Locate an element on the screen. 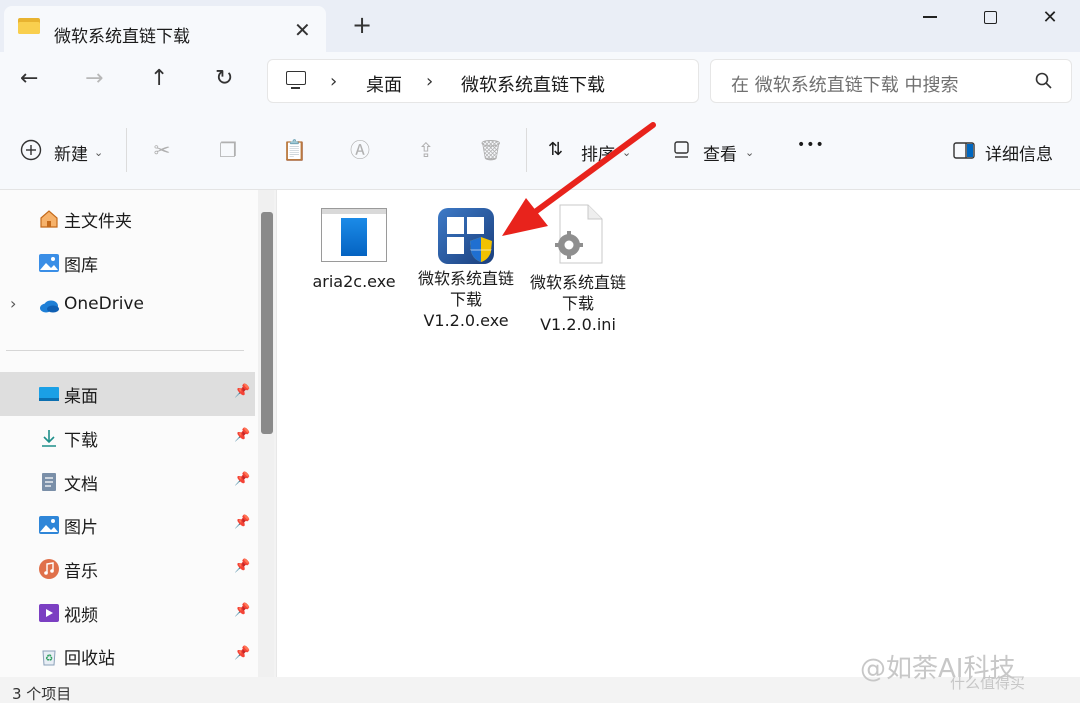  sort-button: 排序 is located at coordinates (598, 152).